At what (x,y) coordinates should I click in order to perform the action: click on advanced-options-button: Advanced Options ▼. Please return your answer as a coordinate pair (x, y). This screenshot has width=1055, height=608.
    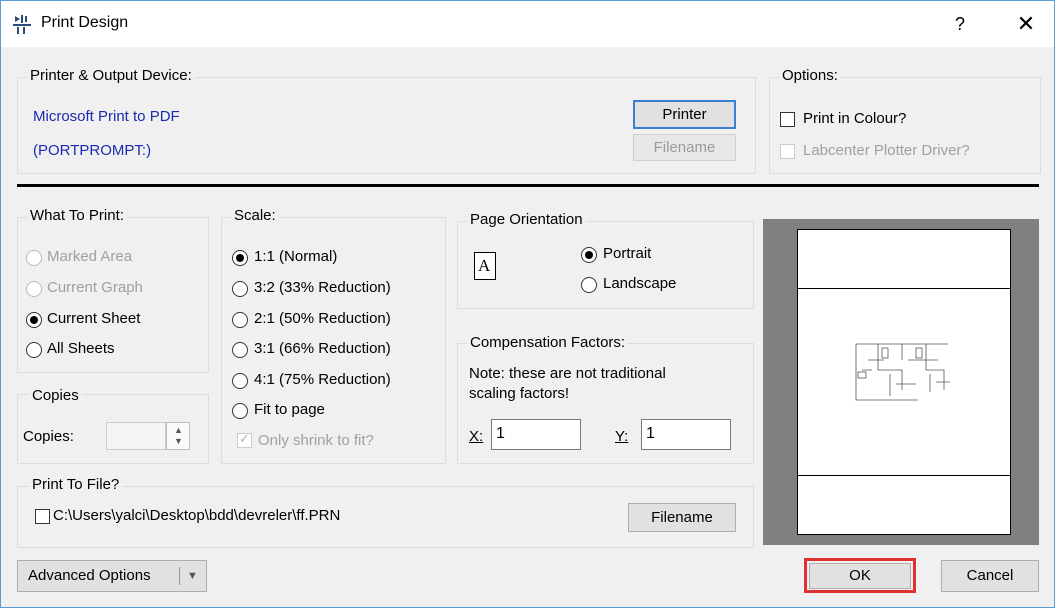
    Looking at the image, I should click on (112, 576).